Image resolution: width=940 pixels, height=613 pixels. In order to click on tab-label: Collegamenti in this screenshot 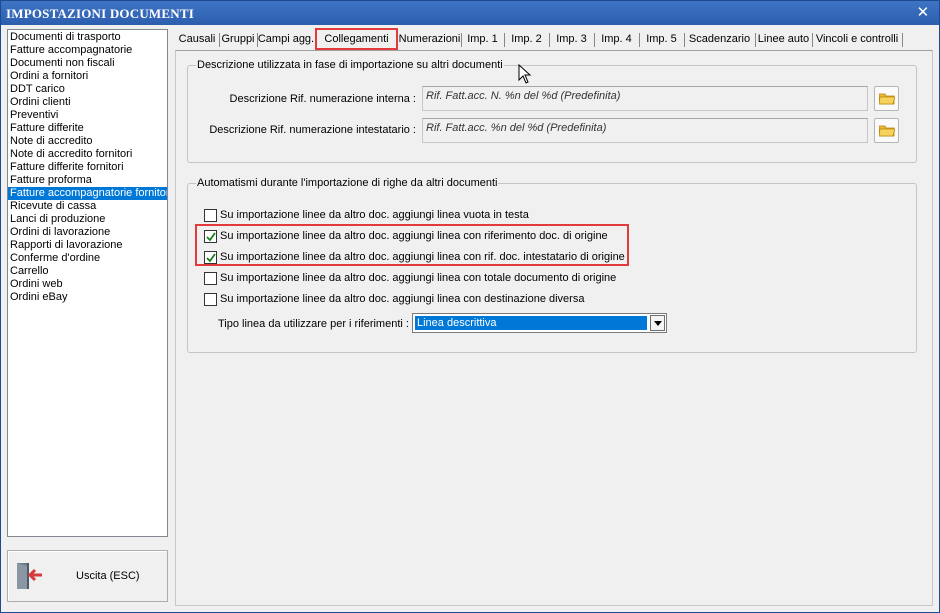, I will do `click(356, 39)`.